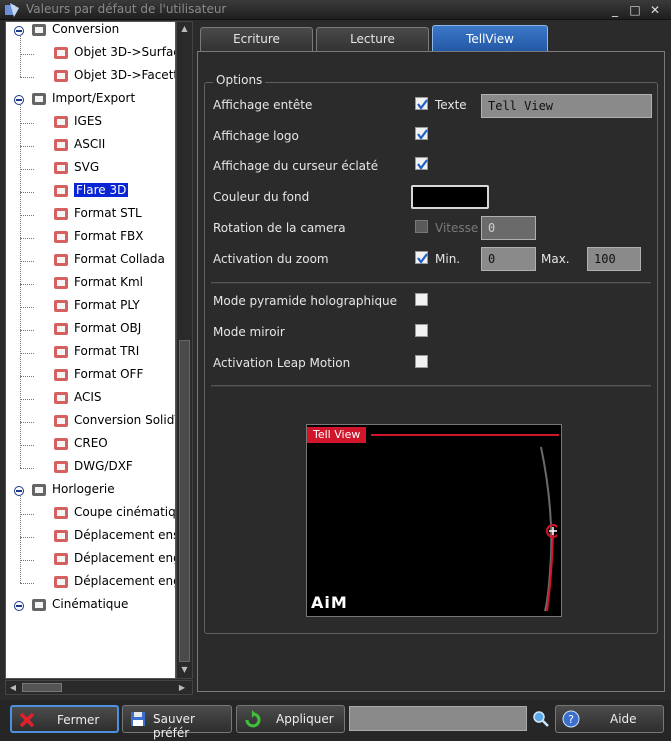  What do you see at coordinates (13, 687) in the screenshot?
I see `scroll-left-icon: ◀` at bounding box center [13, 687].